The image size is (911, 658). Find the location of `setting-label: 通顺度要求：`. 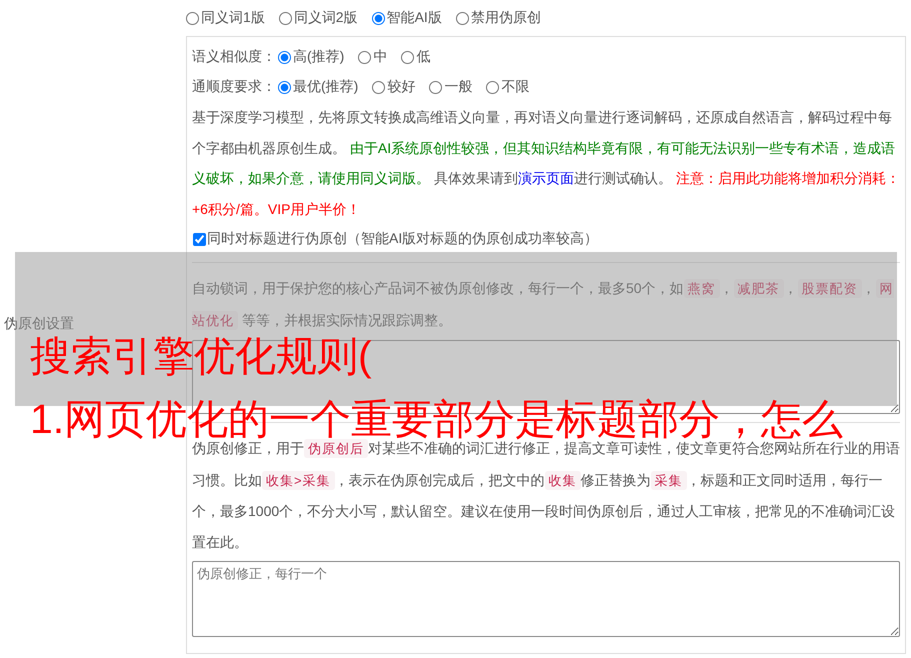

setting-label: 通顺度要求： is located at coordinates (234, 87).